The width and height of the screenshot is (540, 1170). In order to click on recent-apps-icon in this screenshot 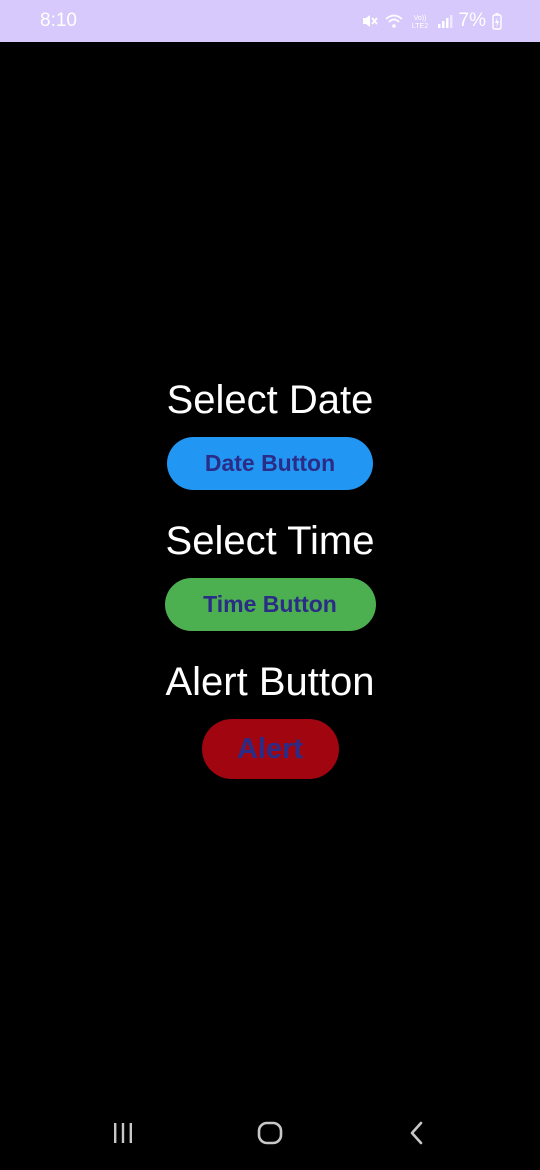, I will do `click(123, 1133)`.